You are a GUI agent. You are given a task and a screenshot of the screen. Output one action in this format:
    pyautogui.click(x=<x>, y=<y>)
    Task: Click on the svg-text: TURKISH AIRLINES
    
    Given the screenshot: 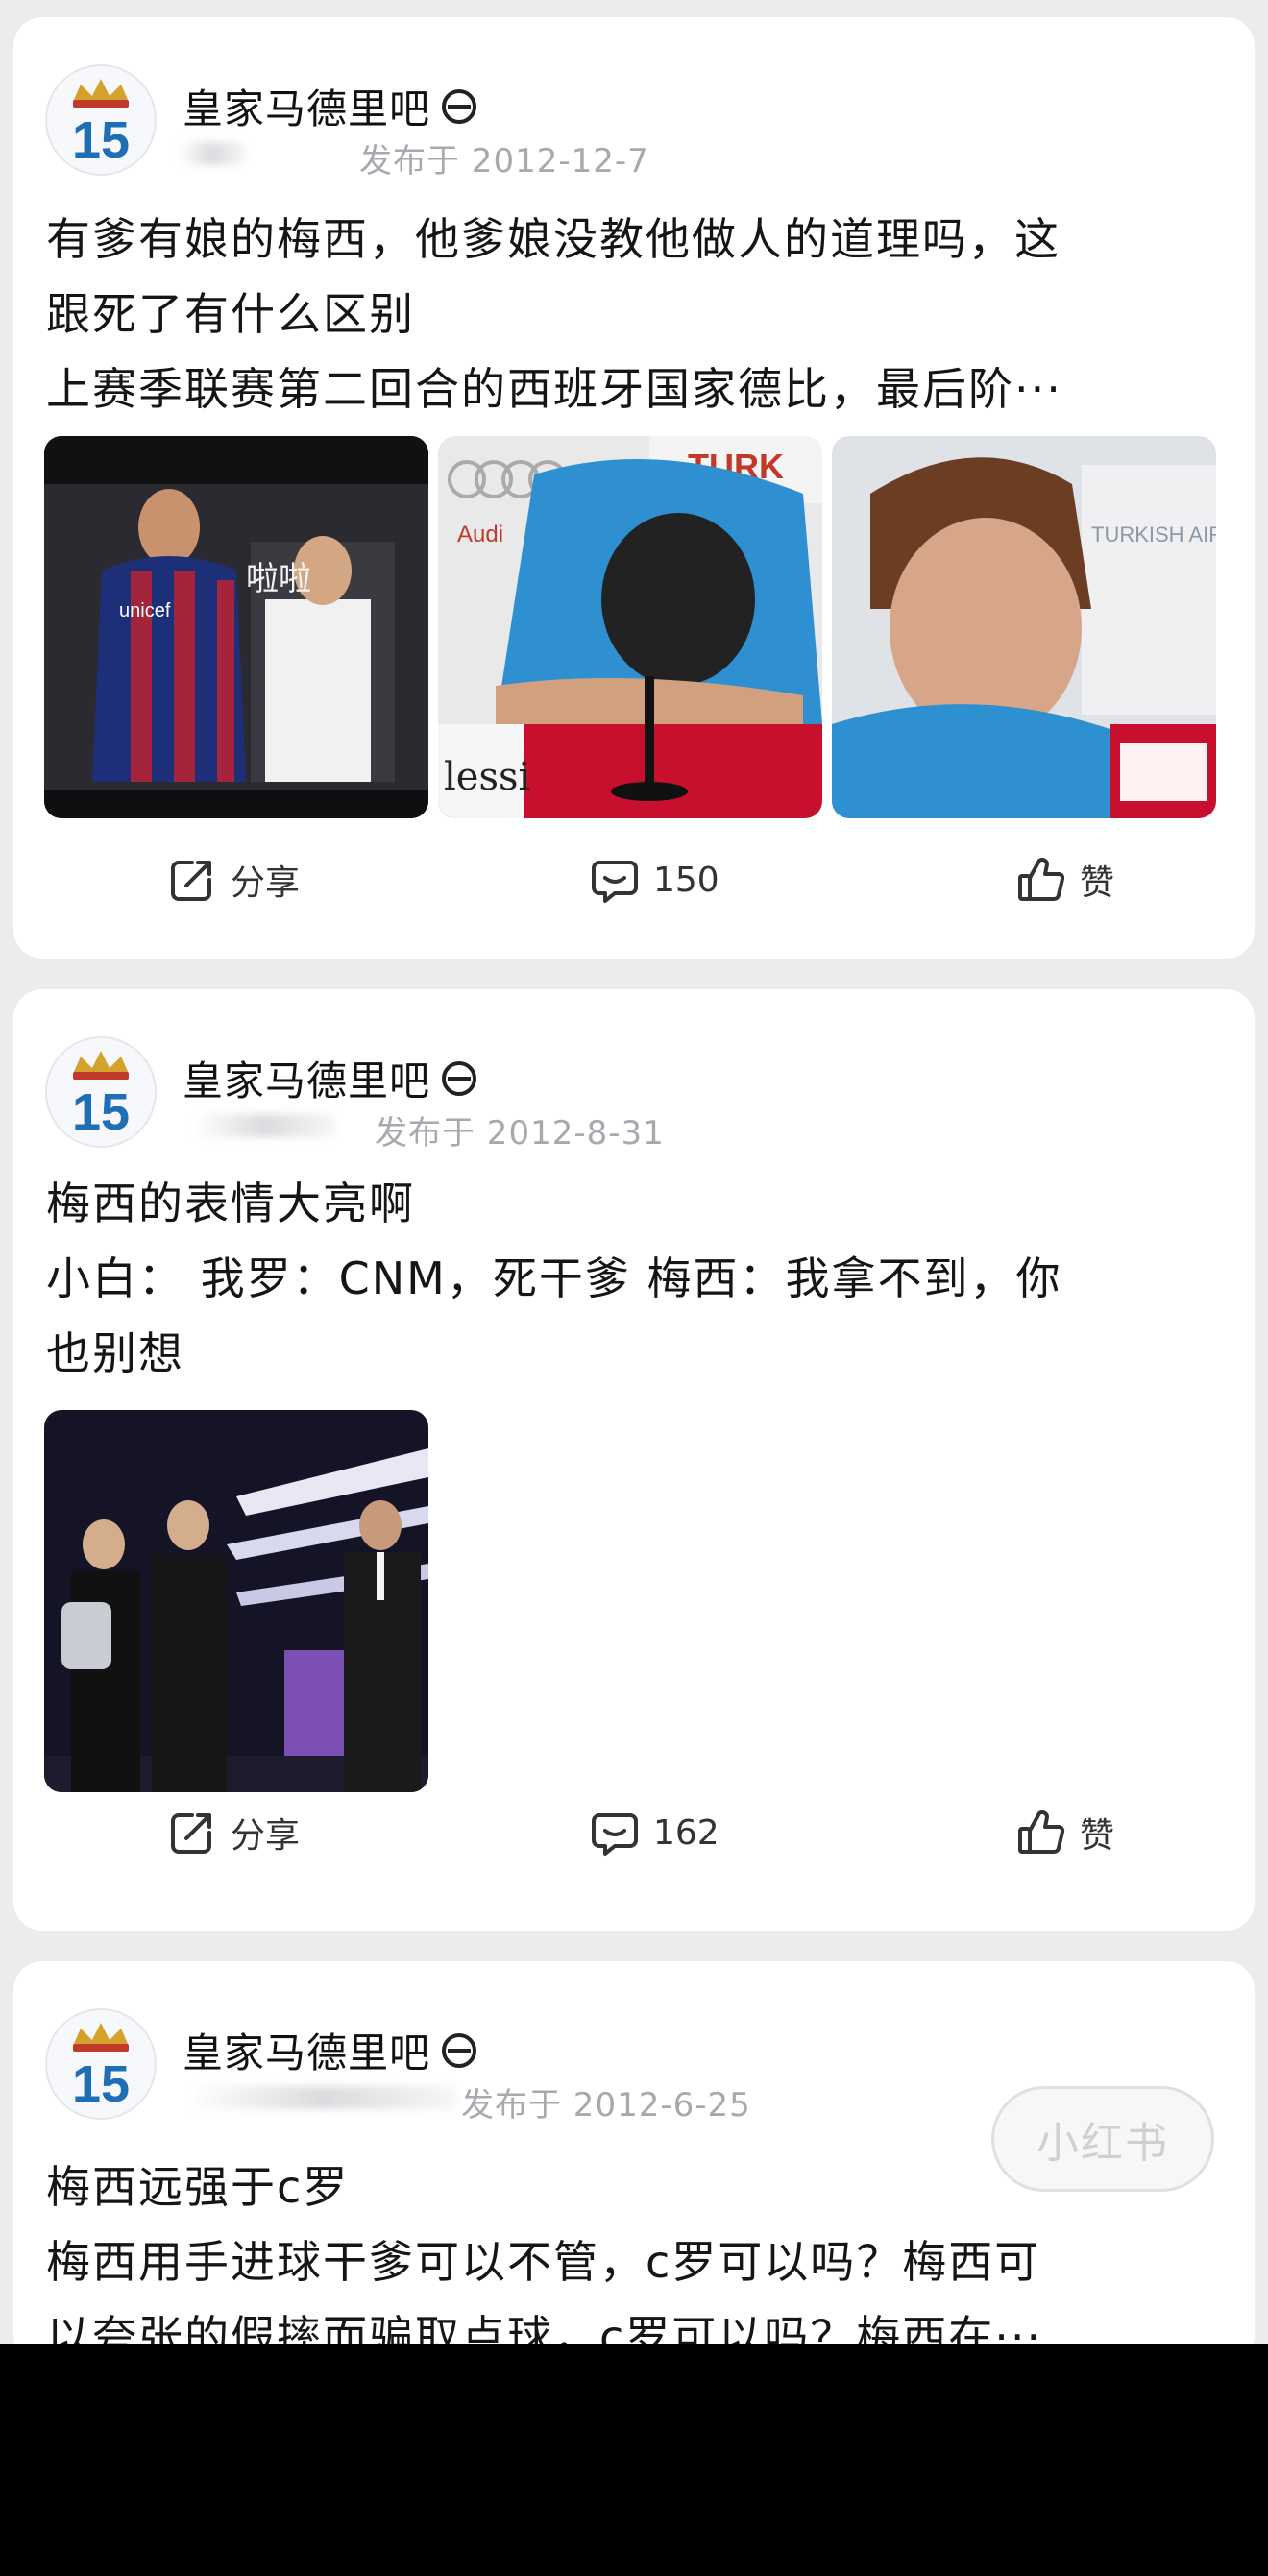 What is the action you would take?
    pyautogui.click(x=1153, y=534)
    